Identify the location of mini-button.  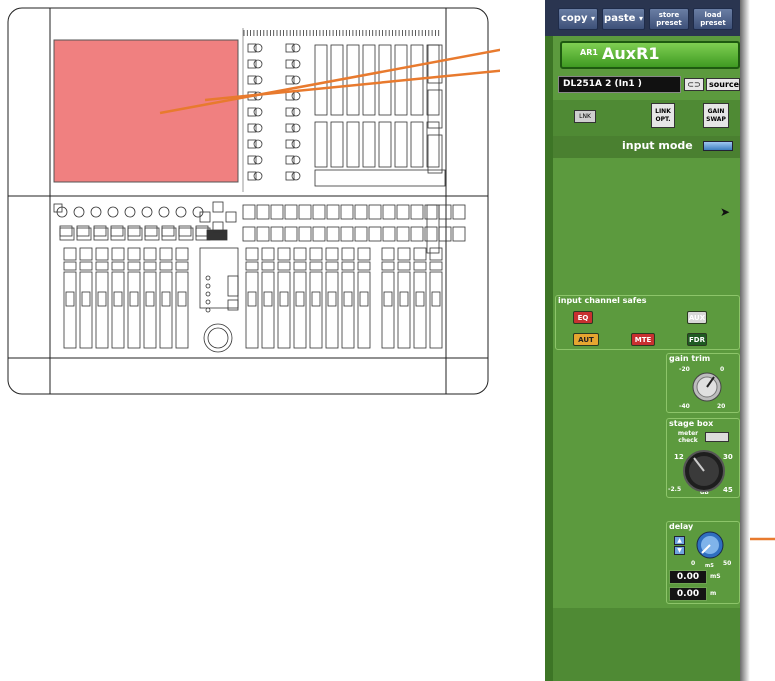
(58, 208).